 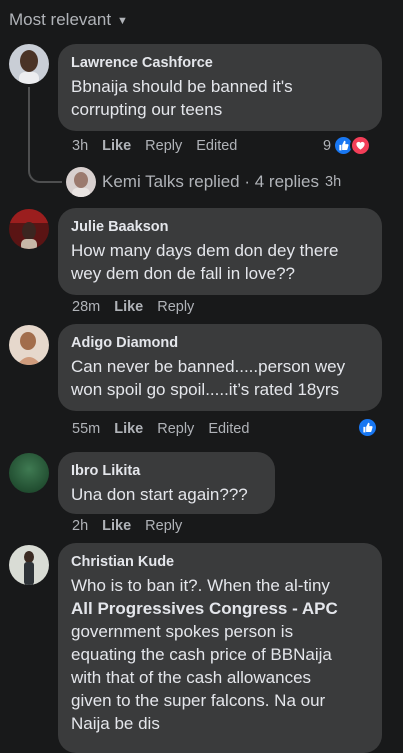 I want to click on reaction-summary, so click(x=367, y=427).